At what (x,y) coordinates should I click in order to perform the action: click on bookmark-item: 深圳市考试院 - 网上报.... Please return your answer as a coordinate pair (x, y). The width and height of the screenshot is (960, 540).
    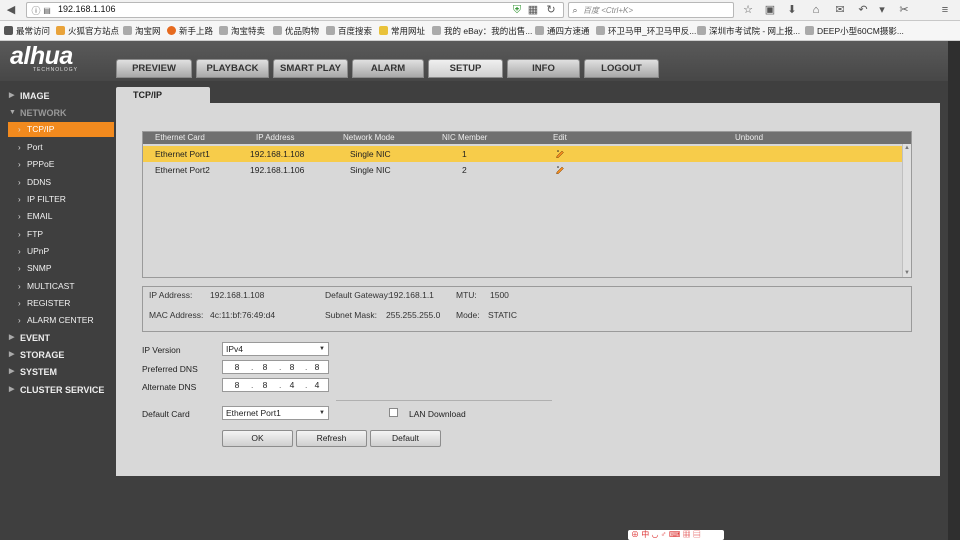
    Looking at the image, I should click on (748, 31).